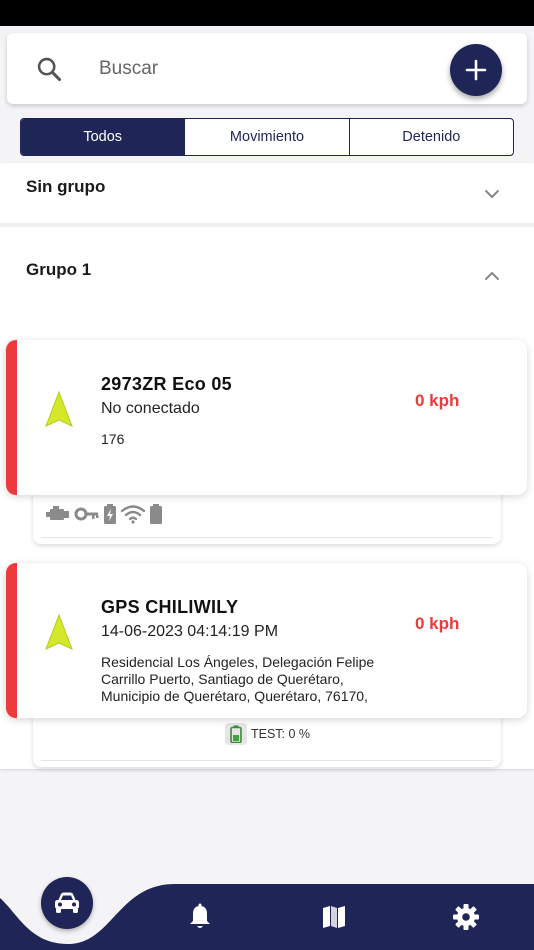 The height and width of the screenshot is (950, 534). I want to click on vehicle-name: GPS CHILIWILY, so click(170, 607).